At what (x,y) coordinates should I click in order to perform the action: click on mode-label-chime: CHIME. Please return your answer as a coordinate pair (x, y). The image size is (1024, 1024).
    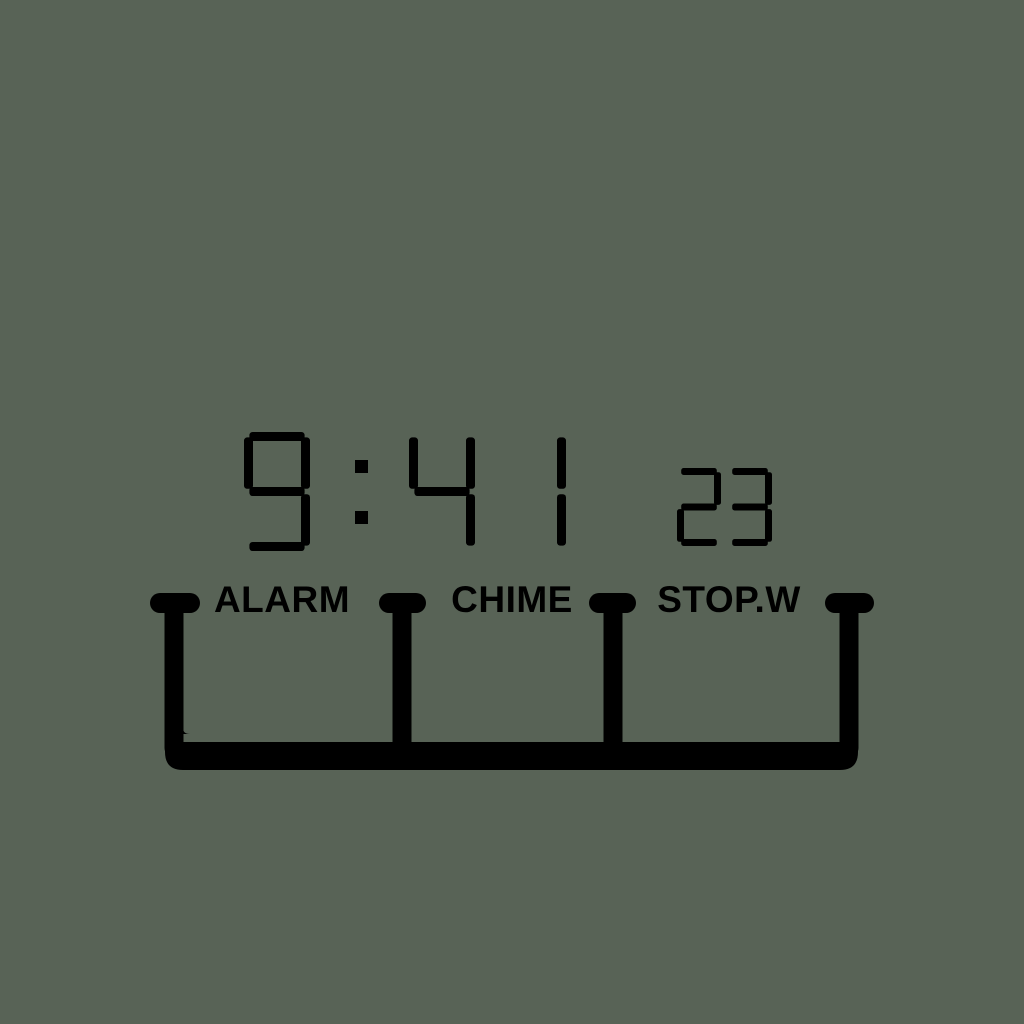
    Looking at the image, I should click on (512, 599).